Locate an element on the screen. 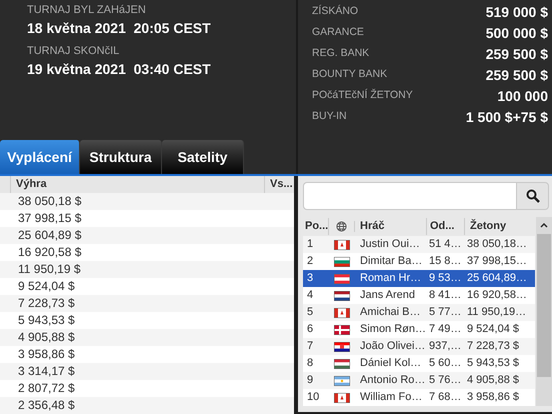 Image resolution: width=552 pixels, height=414 pixels. info-value: 500 000 $ is located at coordinates (517, 33).